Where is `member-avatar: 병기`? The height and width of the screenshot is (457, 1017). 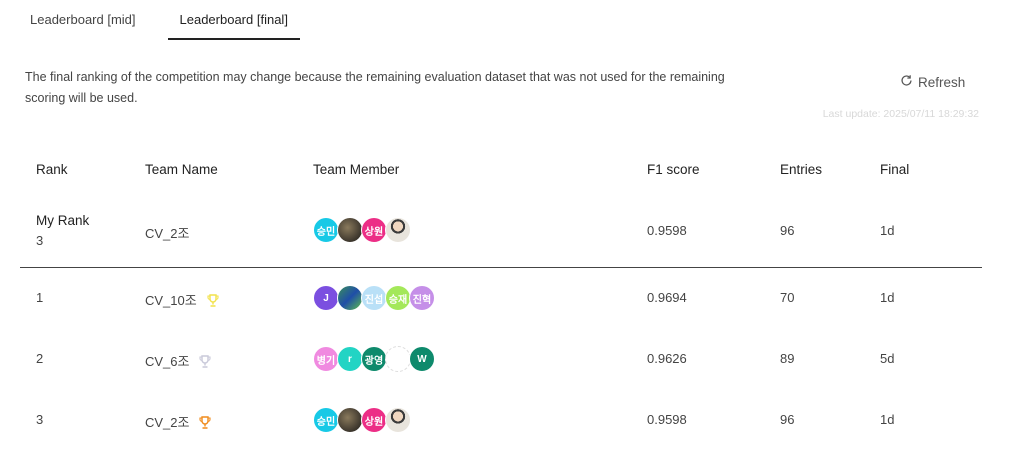 member-avatar: 병기 is located at coordinates (326, 359).